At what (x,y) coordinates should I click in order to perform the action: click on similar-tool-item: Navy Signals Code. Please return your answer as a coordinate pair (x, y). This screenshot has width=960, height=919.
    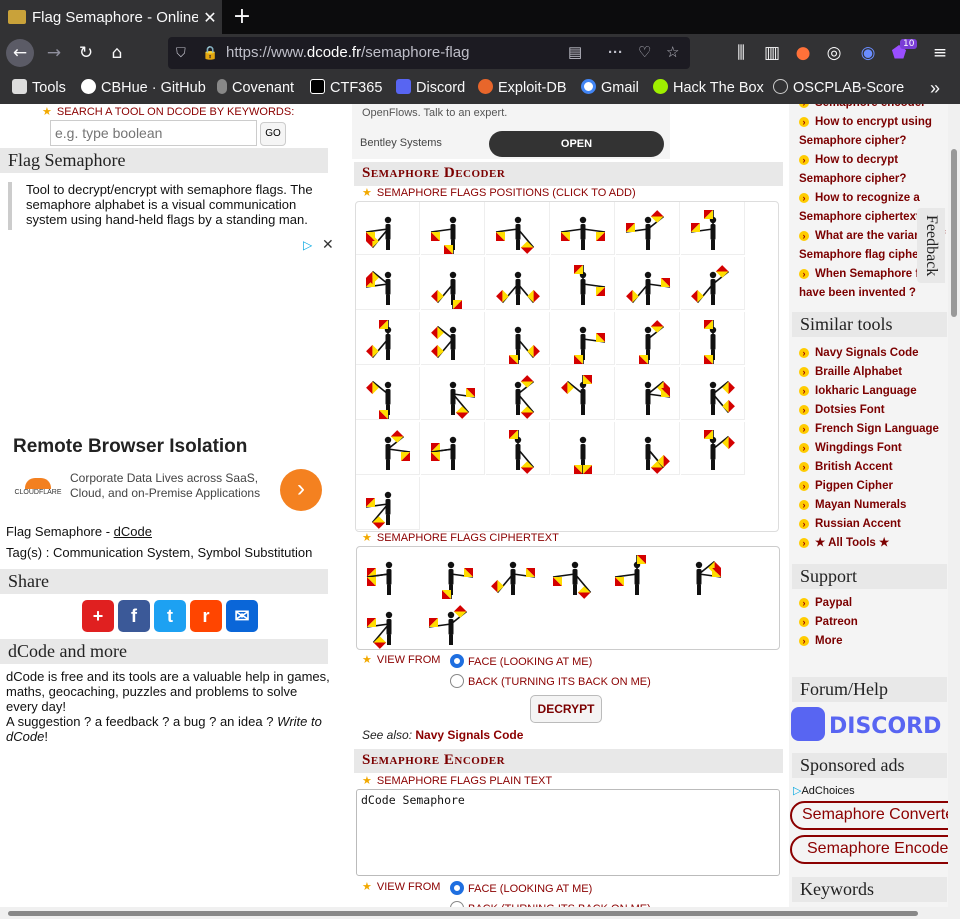
    Looking at the image, I should click on (876, 353).